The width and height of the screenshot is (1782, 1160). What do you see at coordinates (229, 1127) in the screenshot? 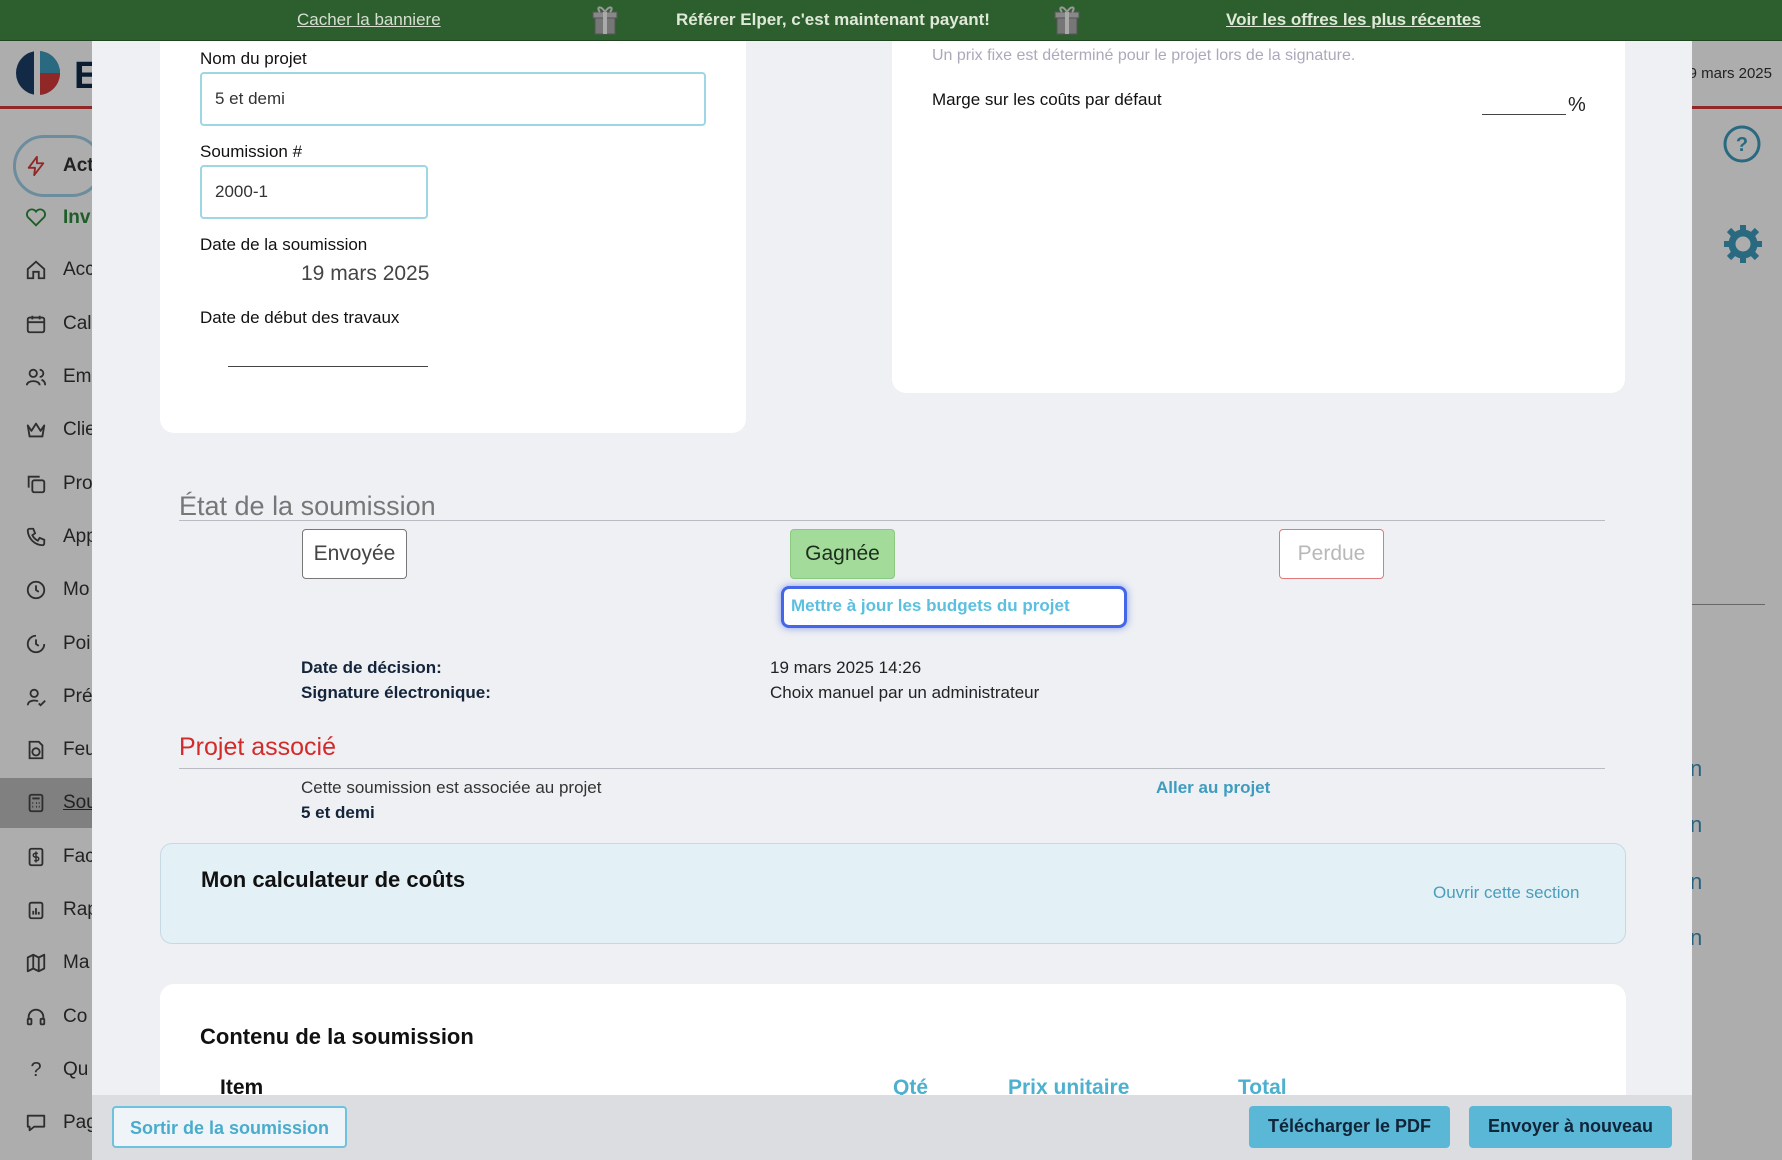
I see `exit-quote-button: Sortir de la soumission` at bounding box center [229, 1127].